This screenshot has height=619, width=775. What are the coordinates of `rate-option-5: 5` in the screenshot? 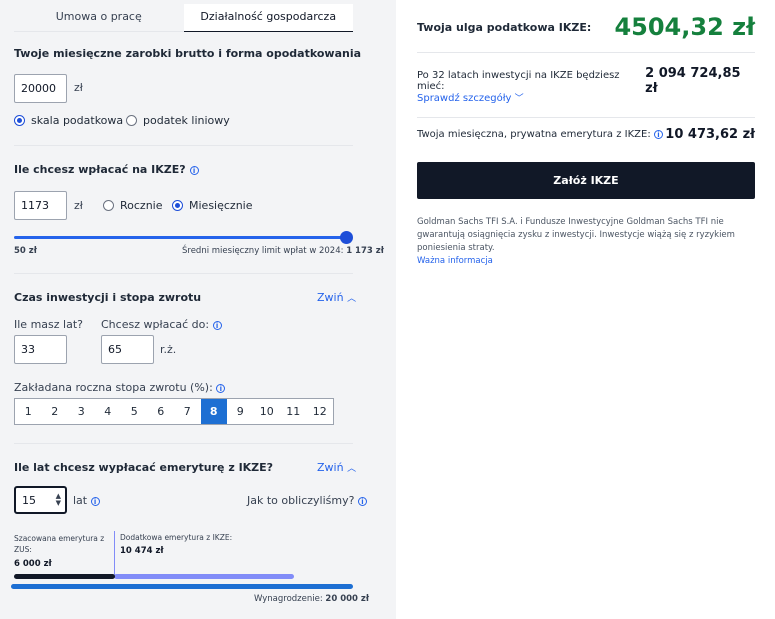 It's located at (134, 411).